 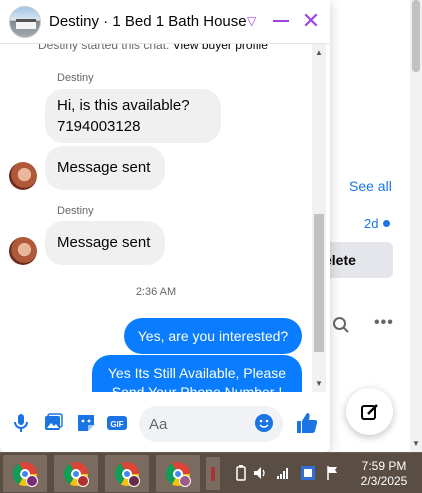 What do you see at coordinates (386, 223) in the screenshot?
I see `unread-dot` at bounding box center [386, 223].